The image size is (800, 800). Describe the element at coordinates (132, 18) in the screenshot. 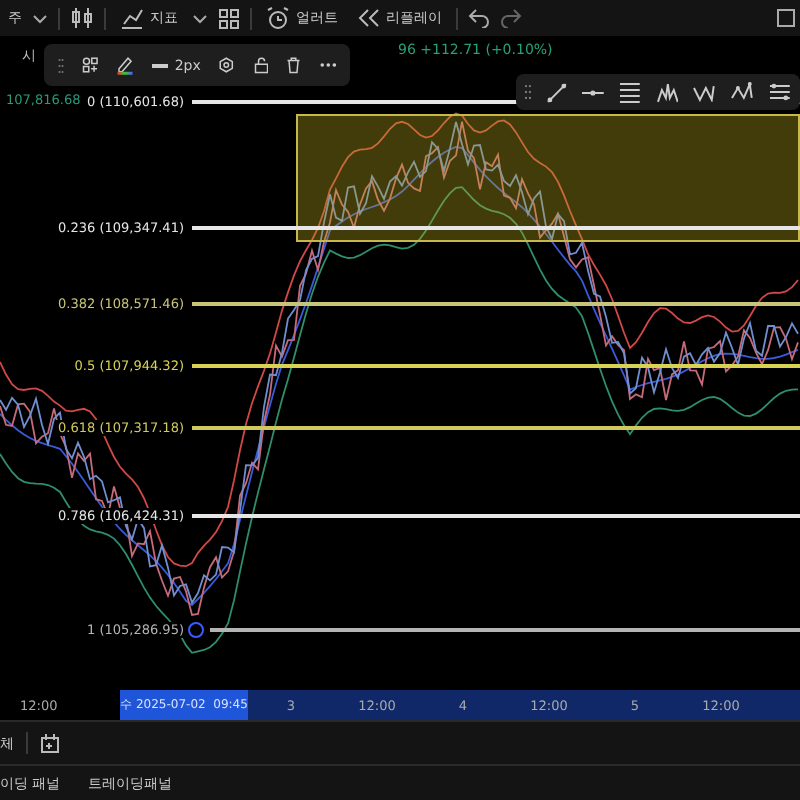

I see `indicator-chart-icon` at that location.